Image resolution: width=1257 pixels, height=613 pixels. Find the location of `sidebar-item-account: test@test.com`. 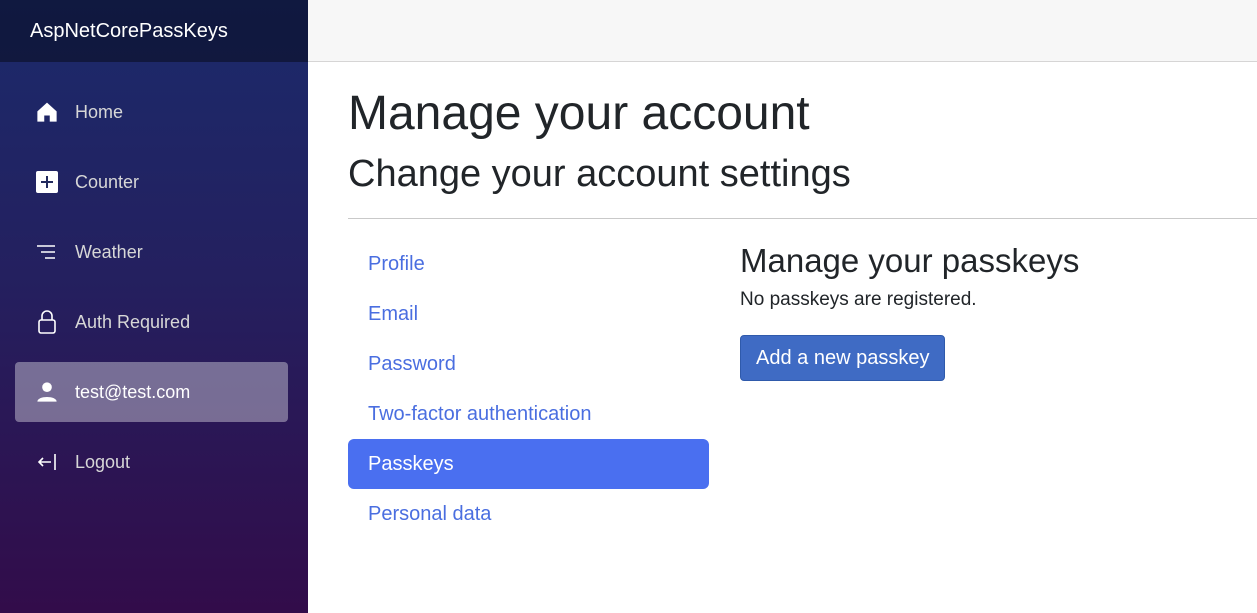

sidebar-item-account: test@test.com is located at coordinates (151, 392).